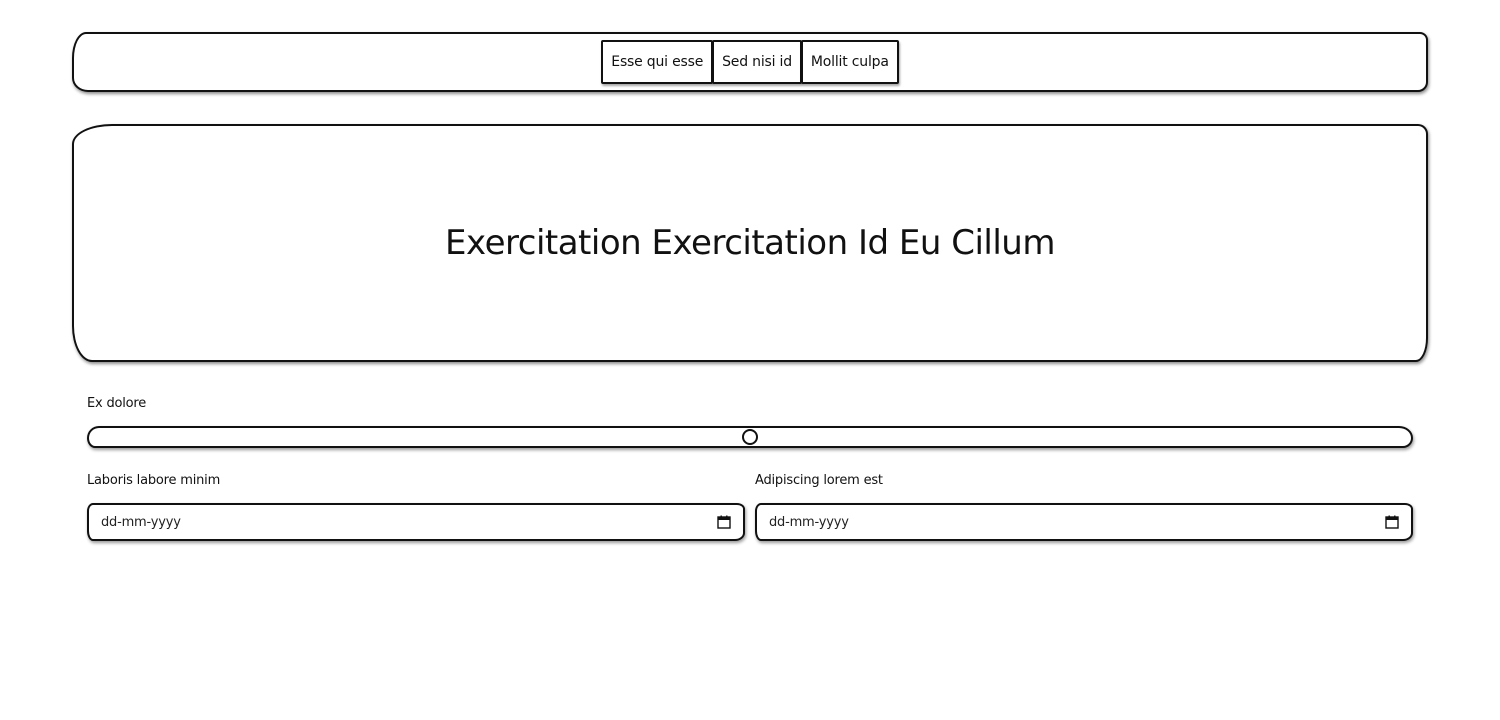 This screenshot has width=1500, height=720. Describe the element at coordinates (849, 62) in the screenshot. I see `nav-button-mollit-culpa: Mollit culpa` at that location.